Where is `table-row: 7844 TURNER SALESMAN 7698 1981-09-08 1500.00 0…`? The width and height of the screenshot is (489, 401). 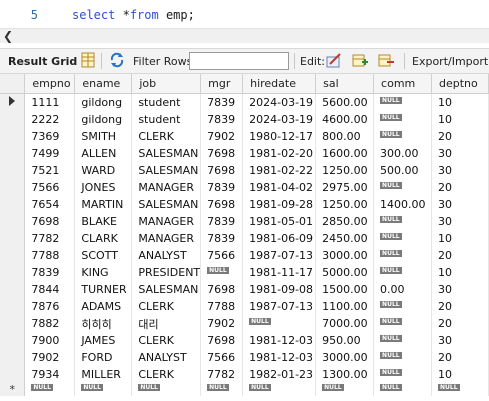 table-row: 7844 TURNER SALESMAN 7698 1981-09-08 1500.00 0… is located at coordinates (244, 289).